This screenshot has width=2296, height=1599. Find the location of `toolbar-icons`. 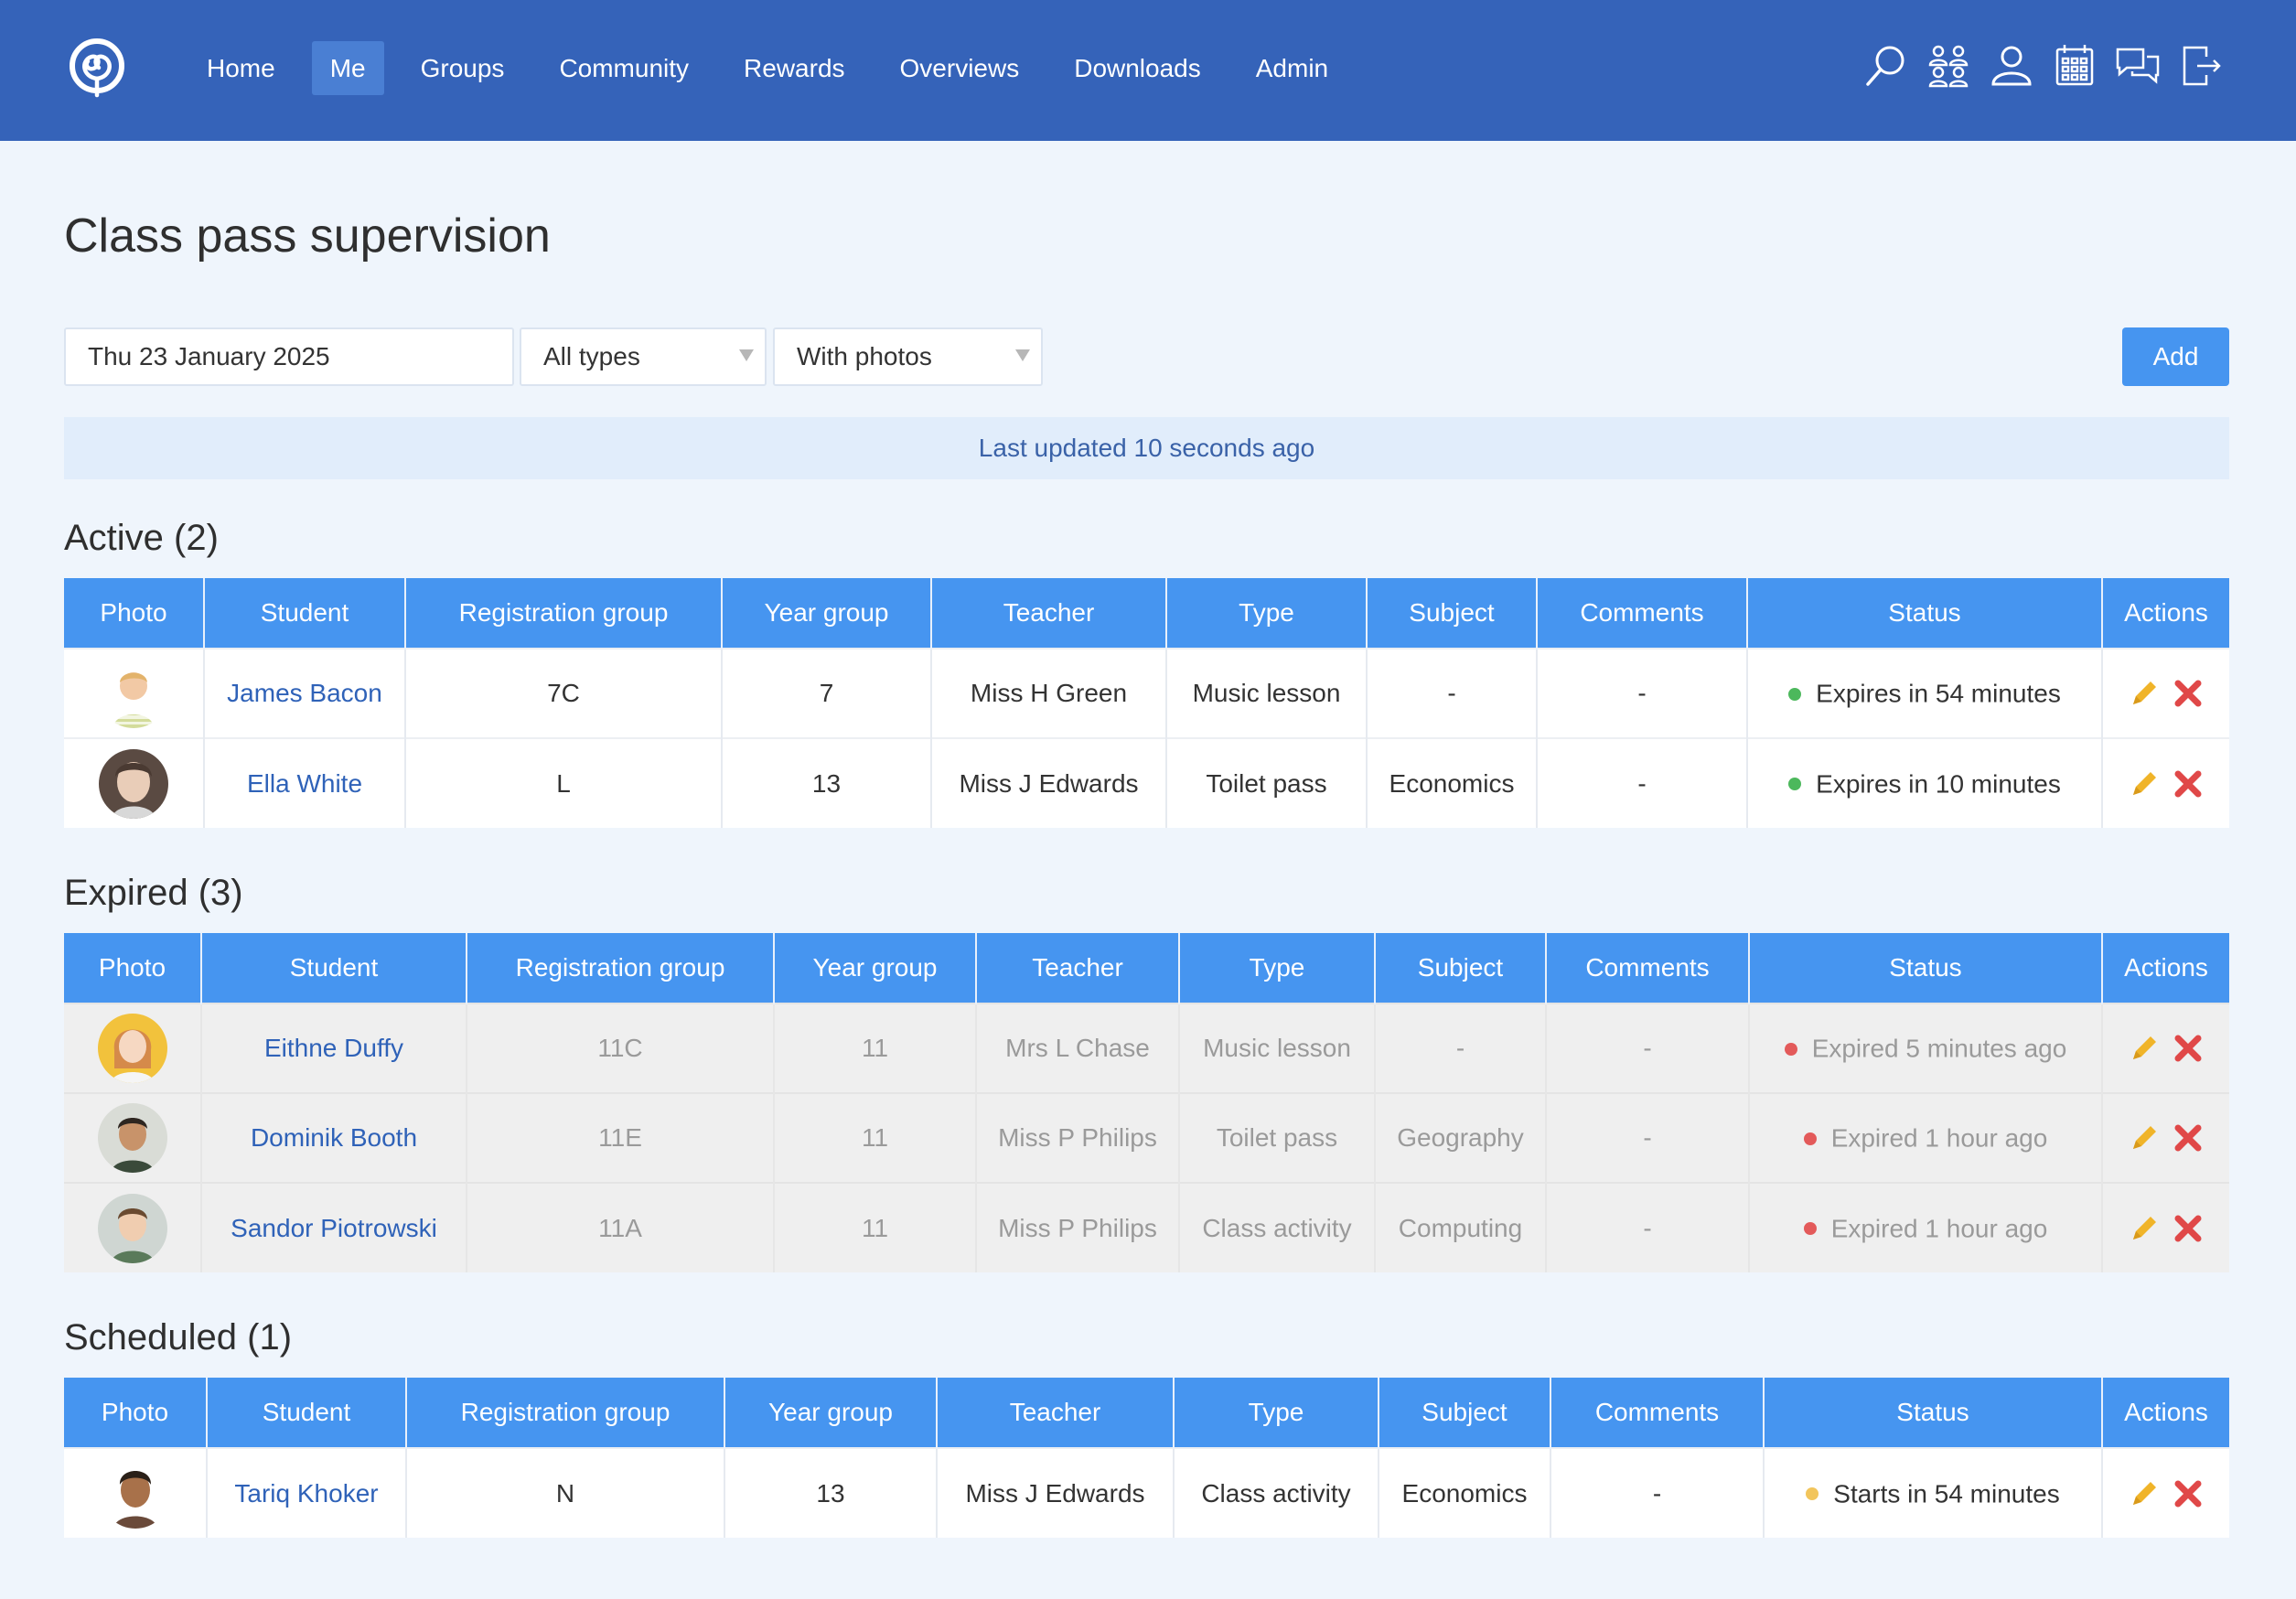

toolbar-icons is located at coordinates (2053, 66).